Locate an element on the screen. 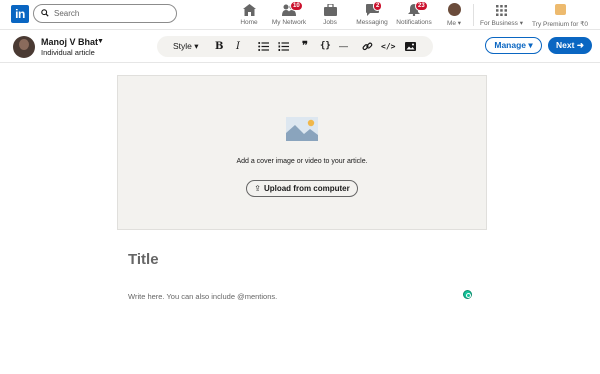 The width and height of the screenshot is (600, 374). link-button is located at coordinates (367, 46).